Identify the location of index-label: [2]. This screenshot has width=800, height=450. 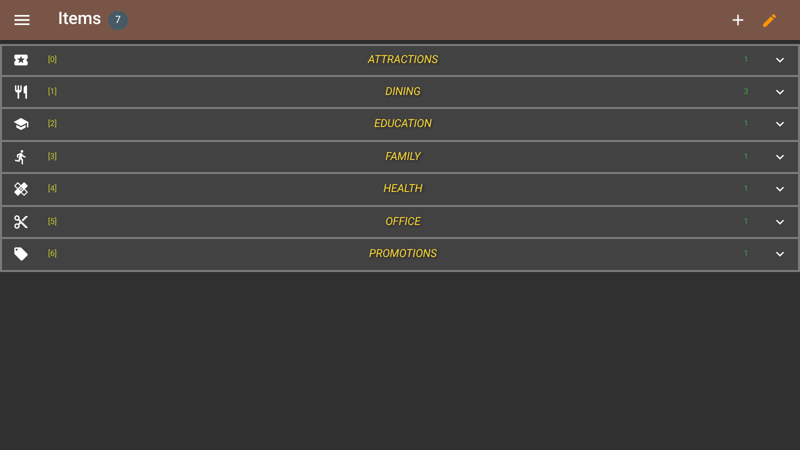
(53, 124).